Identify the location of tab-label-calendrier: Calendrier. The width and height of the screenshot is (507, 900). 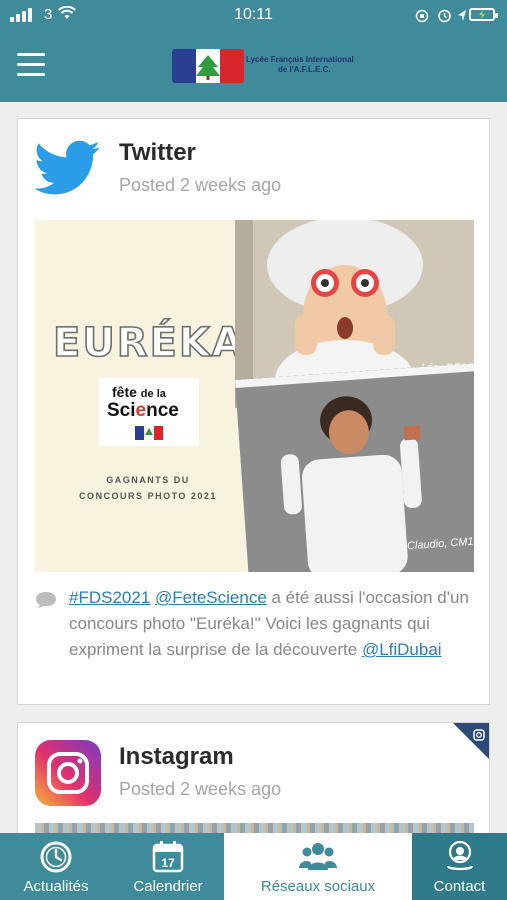
(168, 886).